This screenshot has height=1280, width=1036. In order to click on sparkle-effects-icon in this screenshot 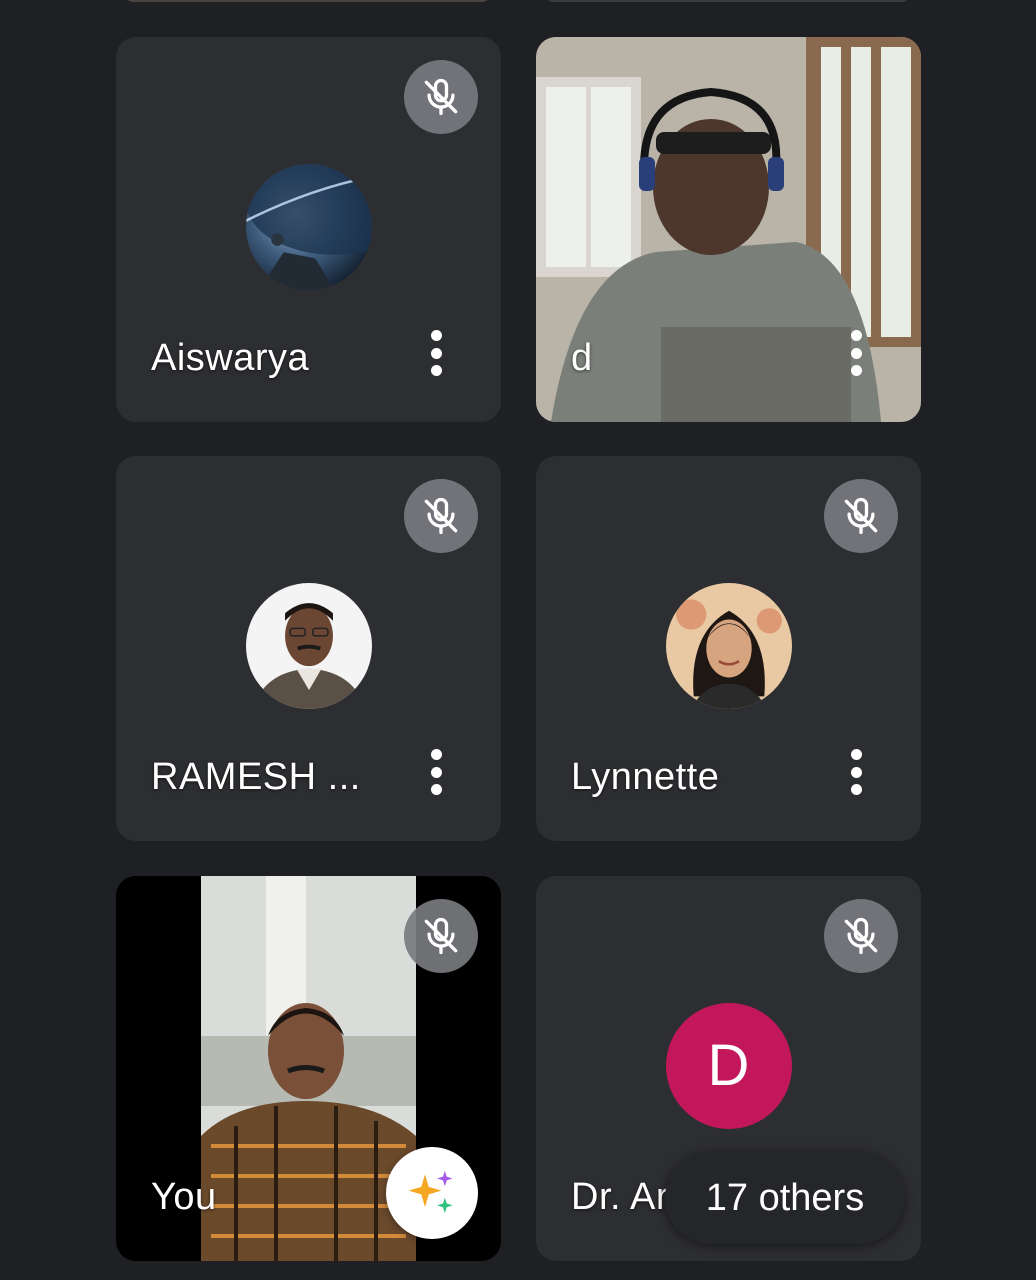, I will do `click(432, 1193)`.